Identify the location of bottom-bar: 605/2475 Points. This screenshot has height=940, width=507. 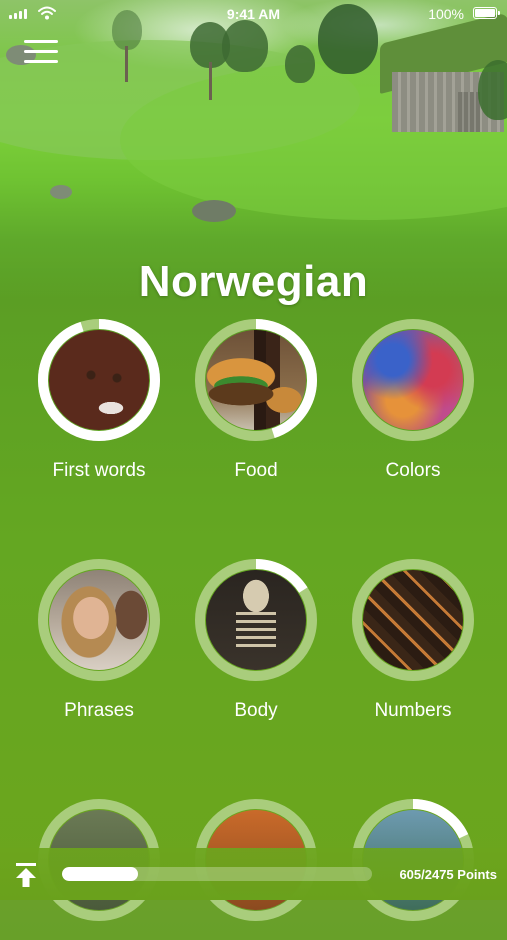
(253, 874).